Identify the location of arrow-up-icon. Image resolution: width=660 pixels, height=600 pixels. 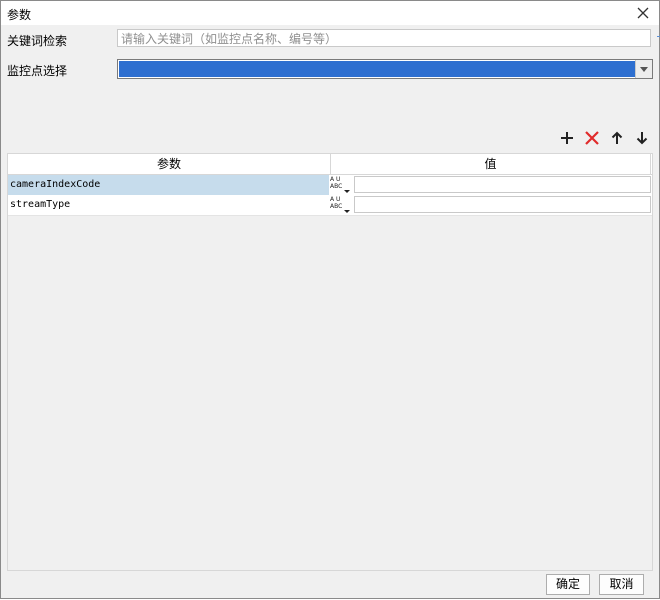
(617, 138).